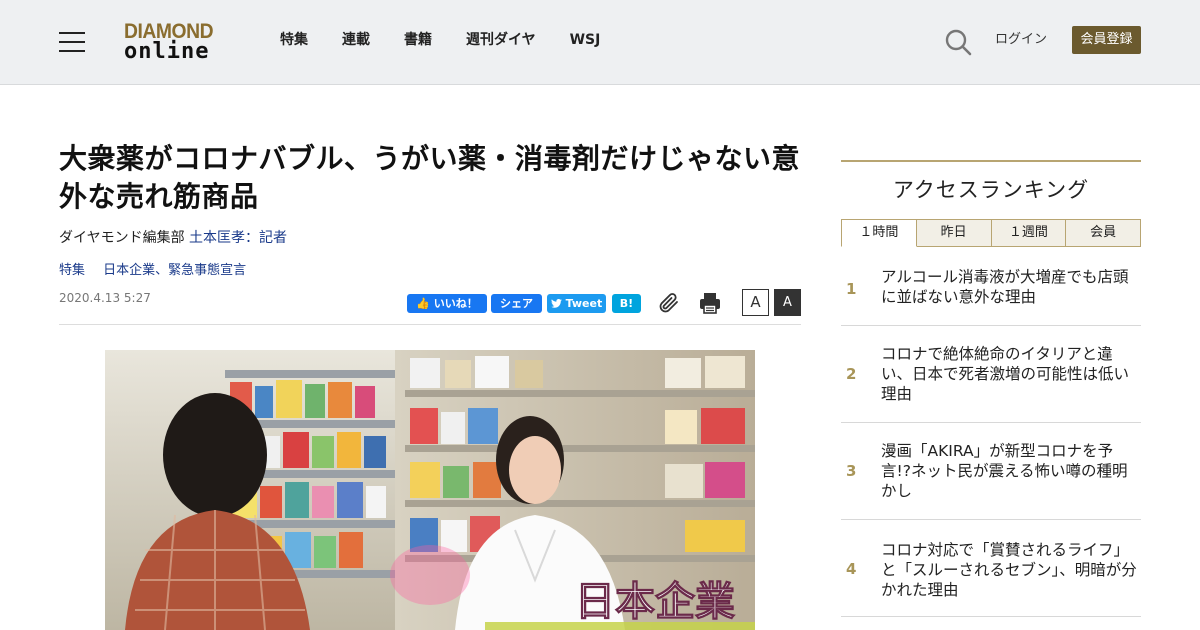 Image resolution: width=1200 pixels, height=630 pixels. I want to click on tag-link-japan-companies: 日本企業、緊急事態宣言, so click(174, 270).